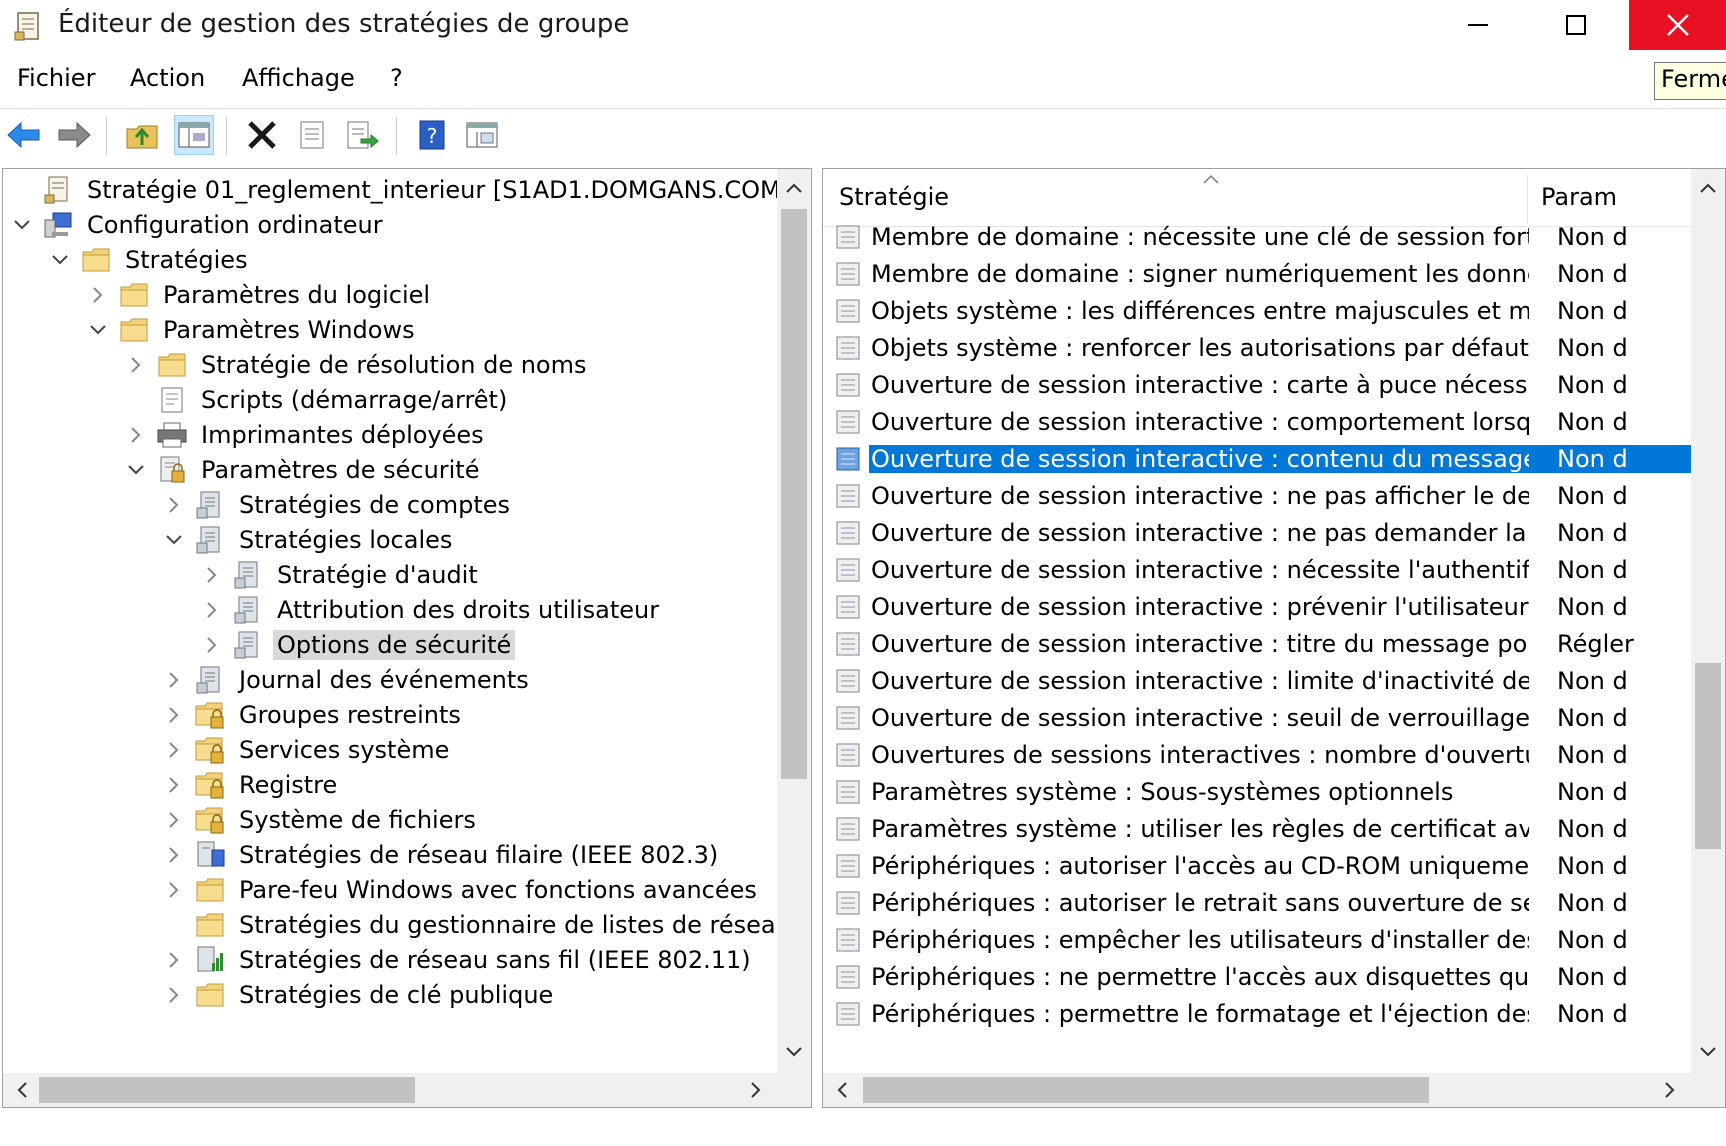 Image resolution: width=1726 pixels, height=1146 pixels. Describe the element at coordinates (312, 135) in the screenshot. I see `properties-button` at that location.